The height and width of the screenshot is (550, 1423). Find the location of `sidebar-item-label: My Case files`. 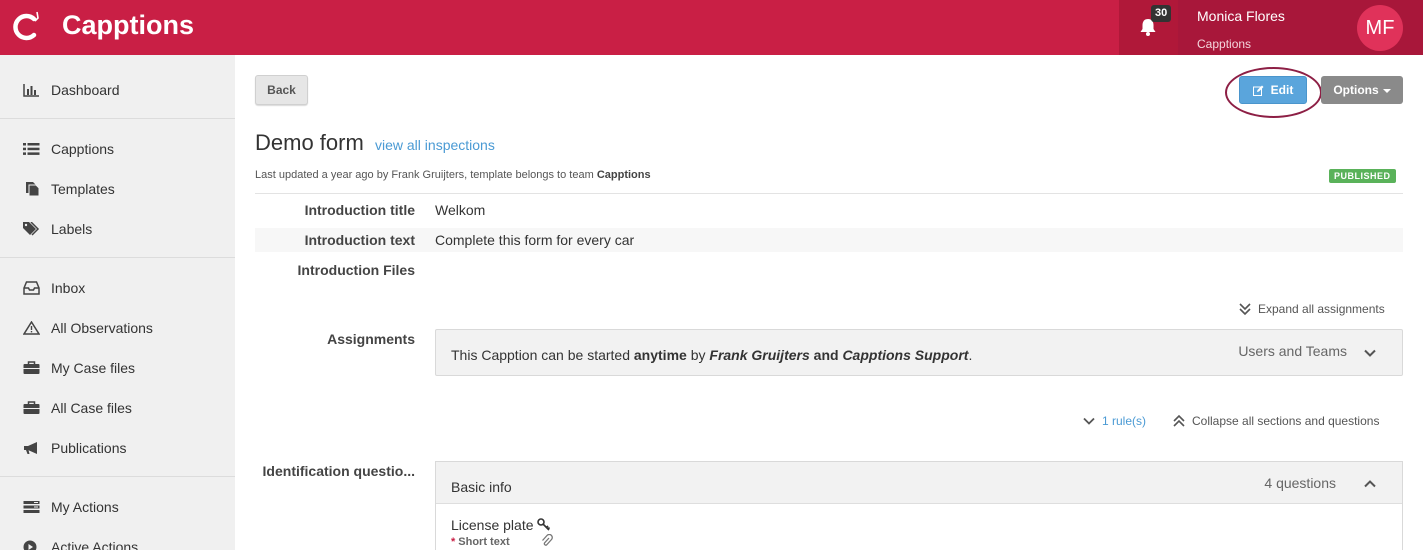

sidebar-item-label: My Case files is located at coordinates (93, 368).